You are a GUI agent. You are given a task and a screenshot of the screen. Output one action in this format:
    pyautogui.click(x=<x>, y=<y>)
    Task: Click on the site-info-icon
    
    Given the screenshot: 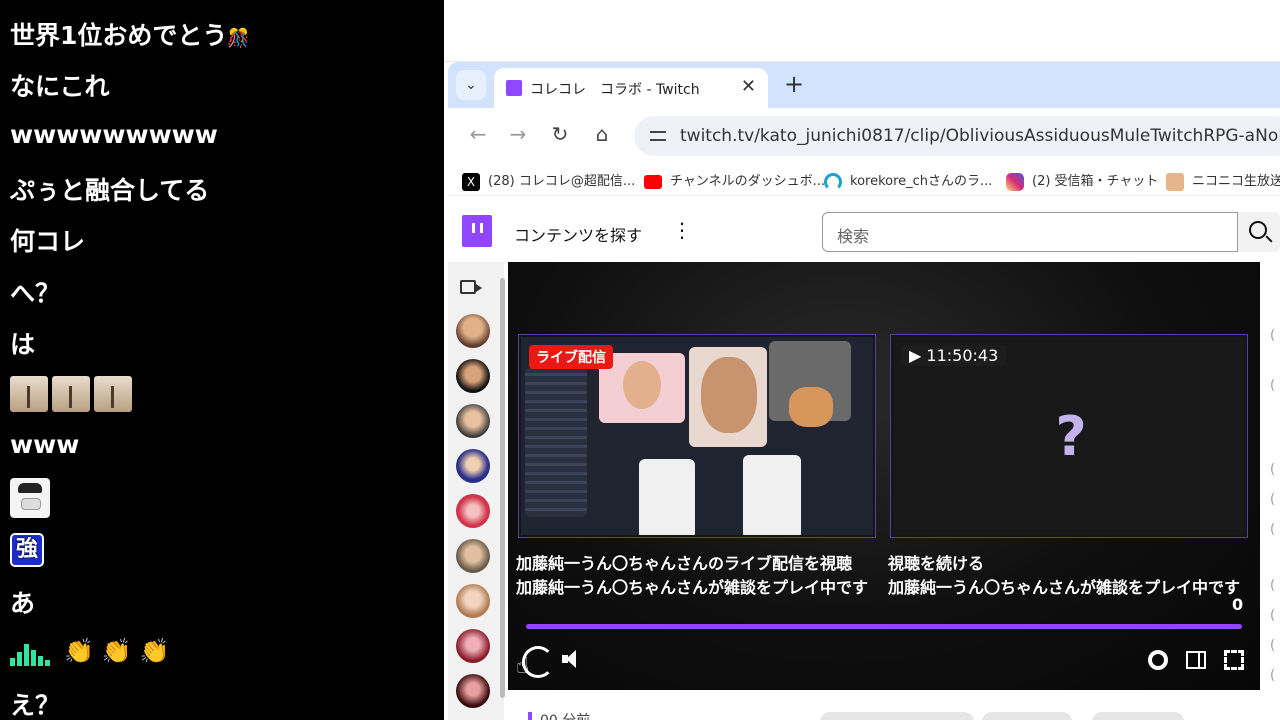 What is the action you would take?
    pyautogui.click(x=659, y=136)
    